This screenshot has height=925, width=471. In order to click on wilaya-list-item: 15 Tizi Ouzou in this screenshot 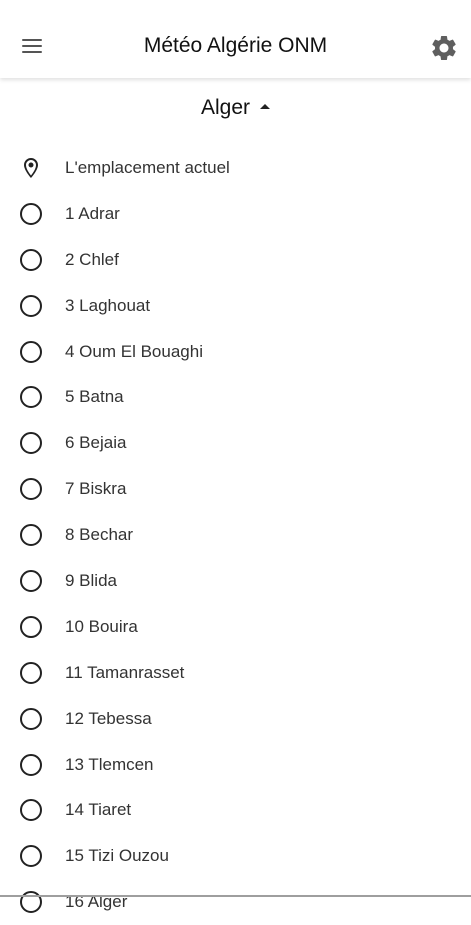, I will do `click(235, 856)`.